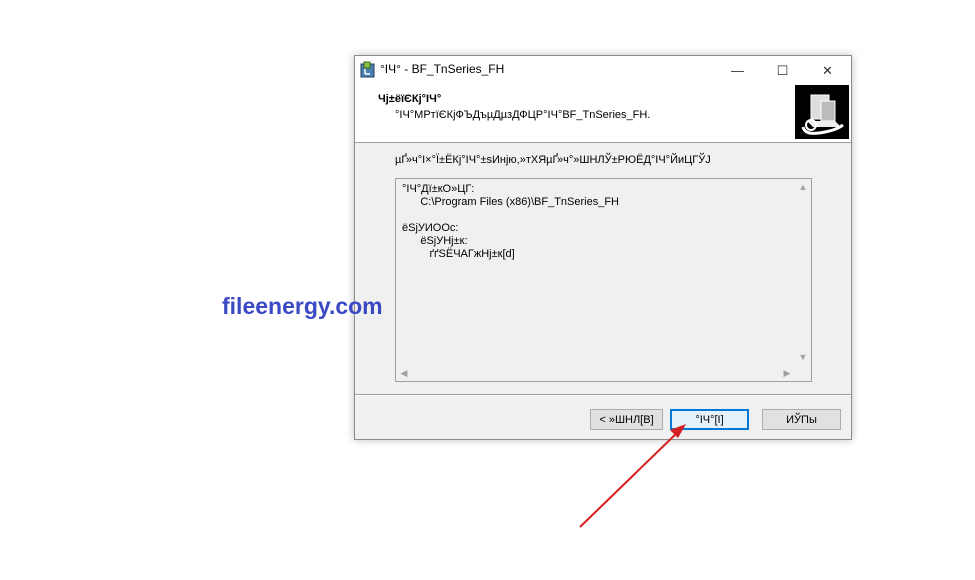  What do you see at coordinates (632, 476) in the screenshot?
I see `red-arrow` at bounding box center [632, 476].